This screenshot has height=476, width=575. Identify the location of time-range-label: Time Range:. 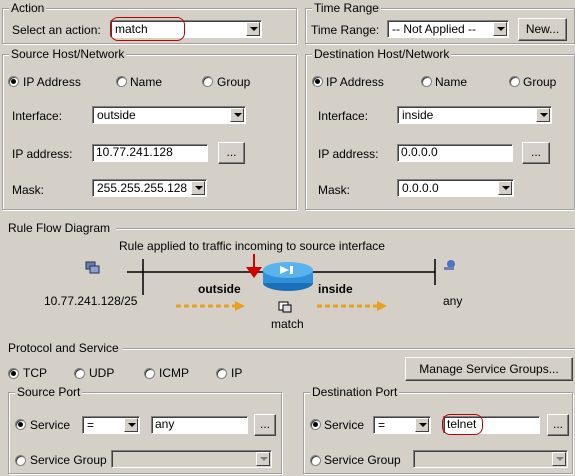
(345, 30).